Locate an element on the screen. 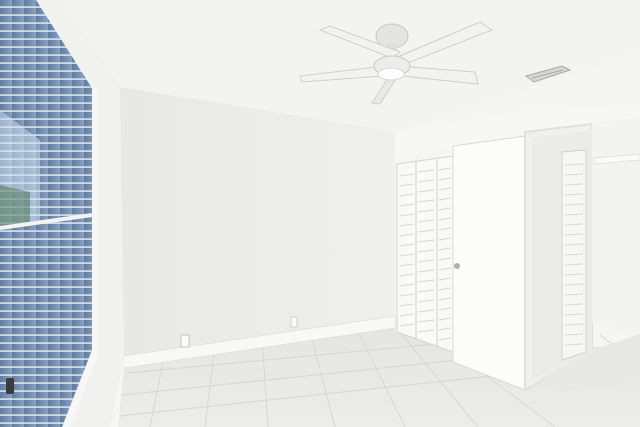  open-closet-door is located at coordinates (489, 263).